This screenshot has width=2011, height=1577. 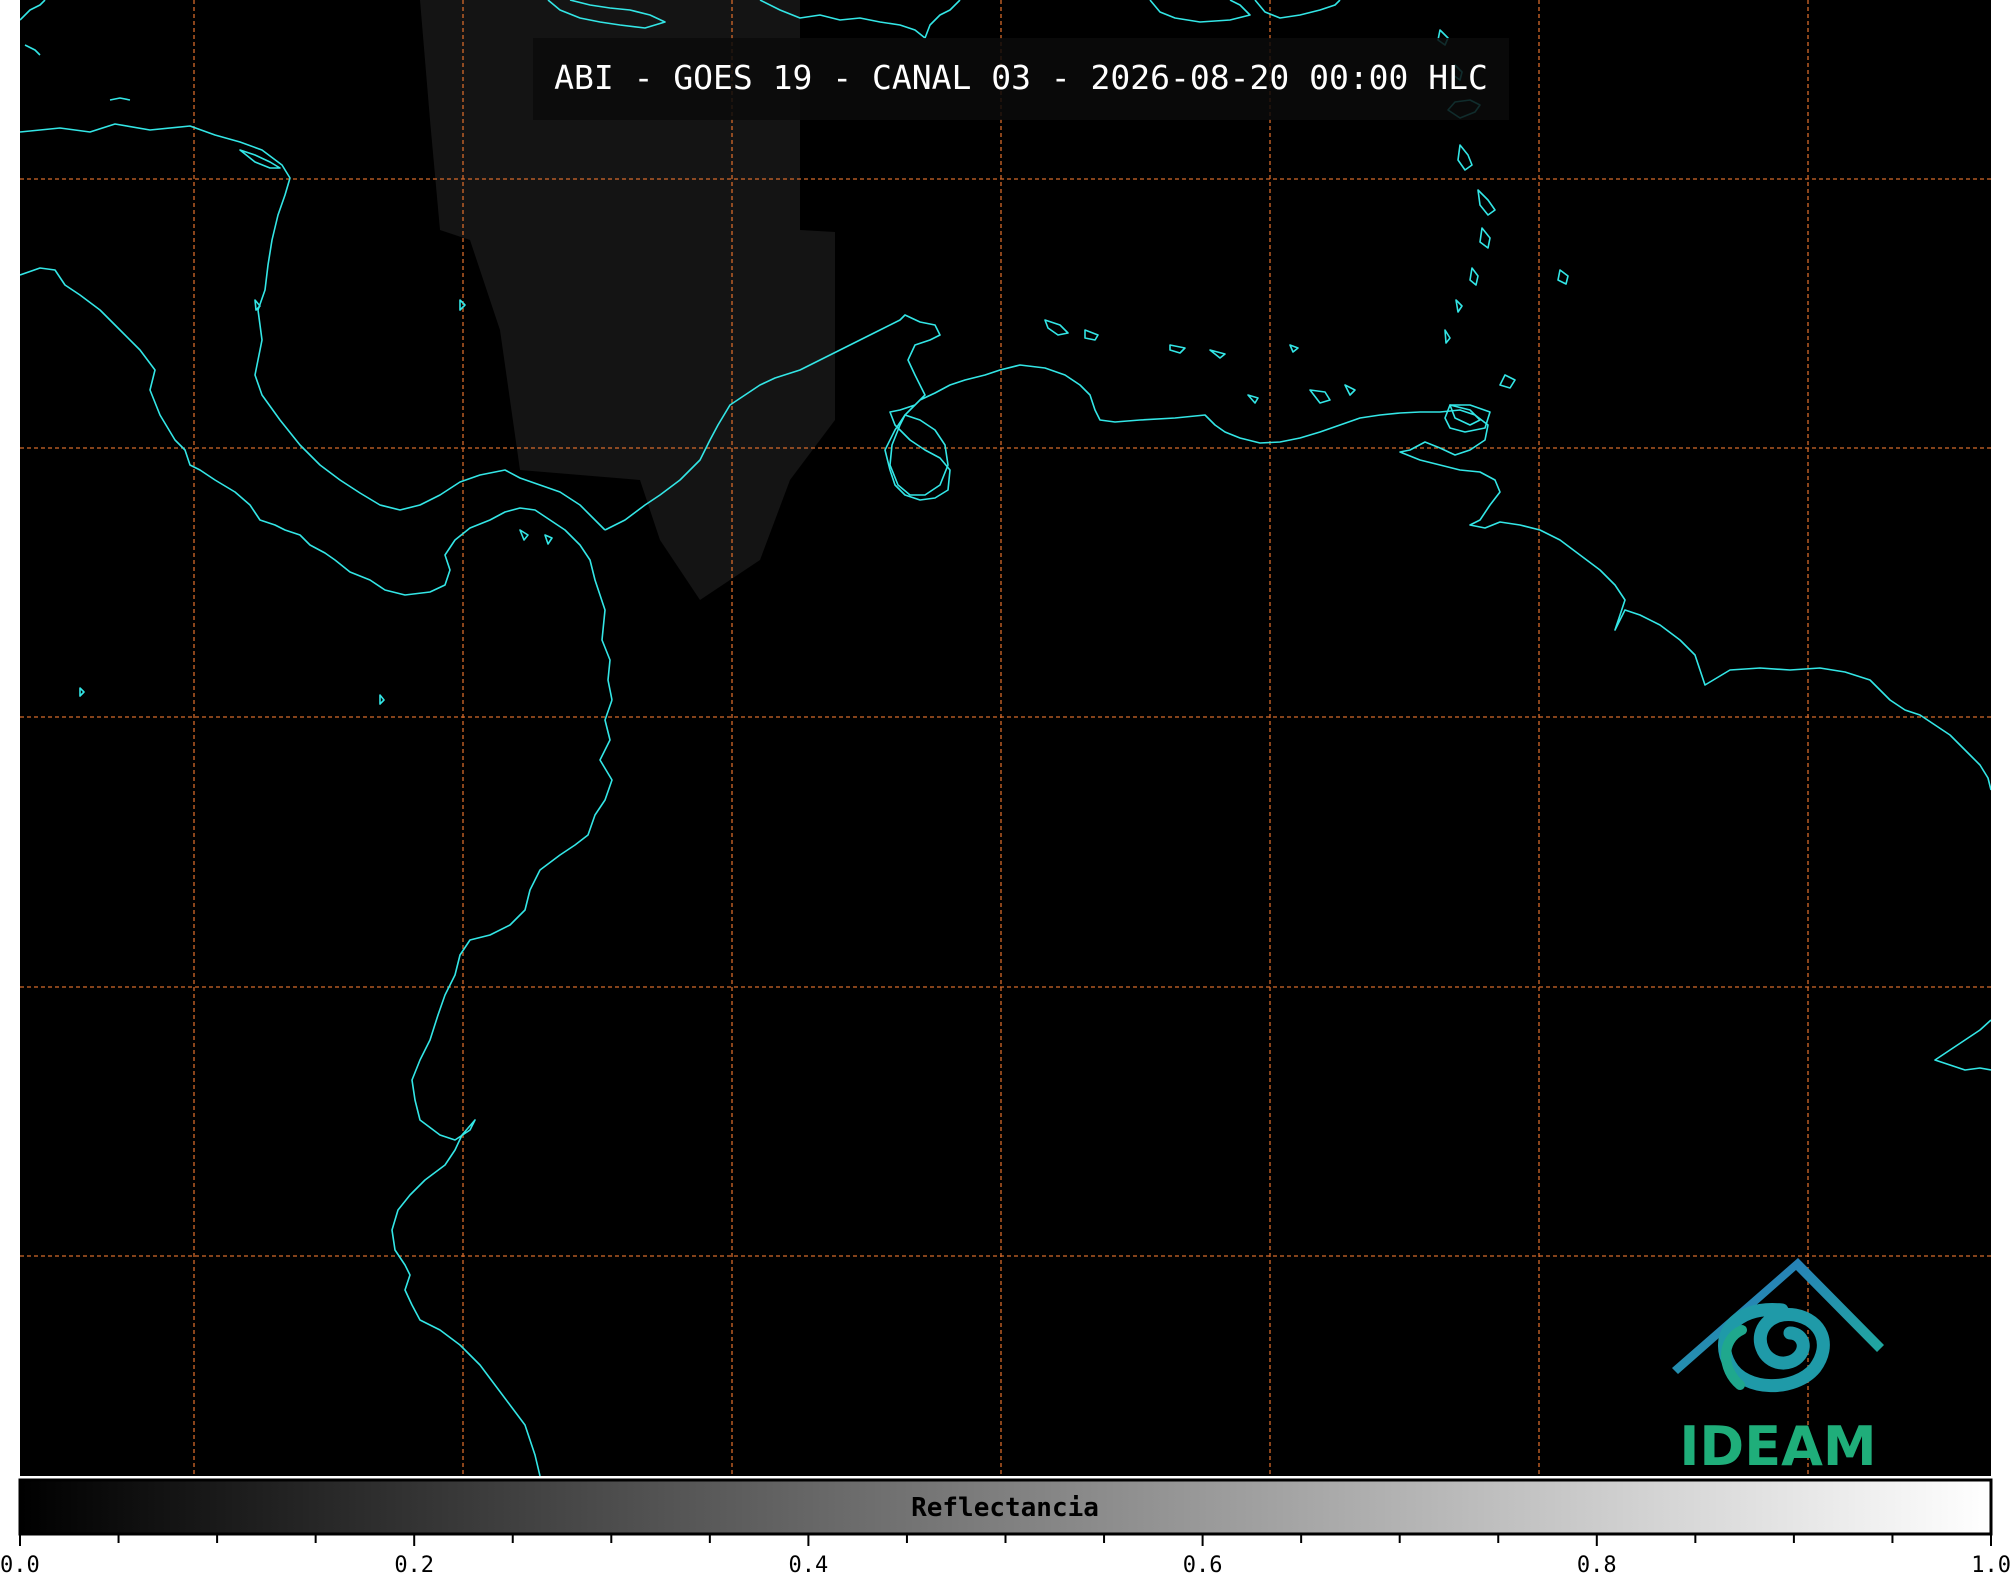 What do you see at coordinates (1005, 1555) in the screenshot?
I see `colorbar-ticks: 0.0 0.2 0.4 0.6 0.8 1.0` at bounding box center [1005, 1555].